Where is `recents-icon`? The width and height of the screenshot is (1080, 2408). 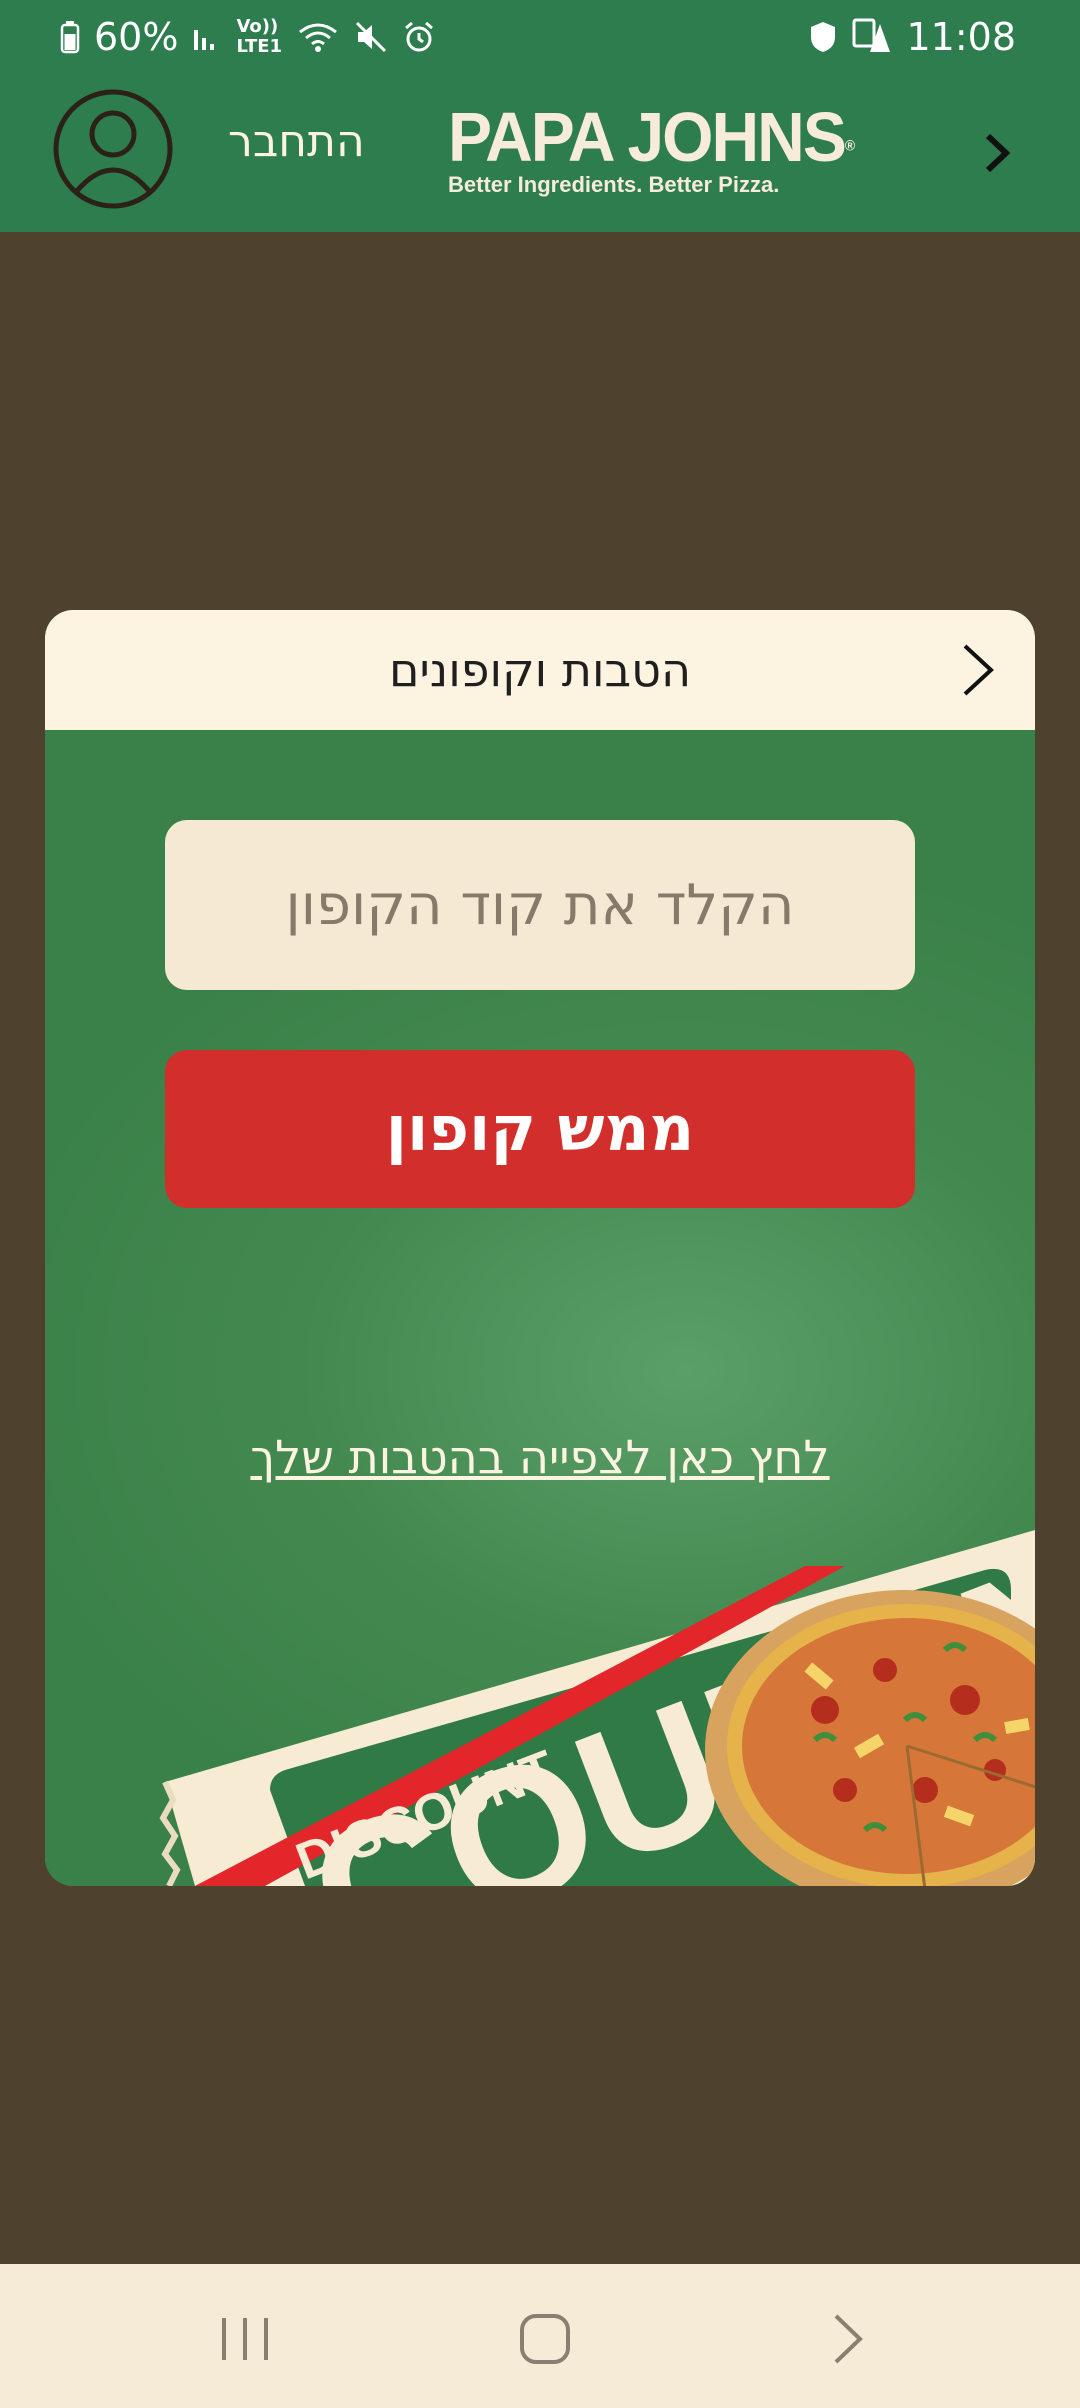 recents-icon is located at coordinates (245, 2339).